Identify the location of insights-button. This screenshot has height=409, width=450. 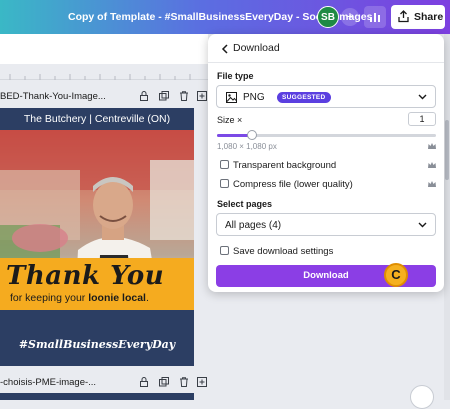
(375, 17).